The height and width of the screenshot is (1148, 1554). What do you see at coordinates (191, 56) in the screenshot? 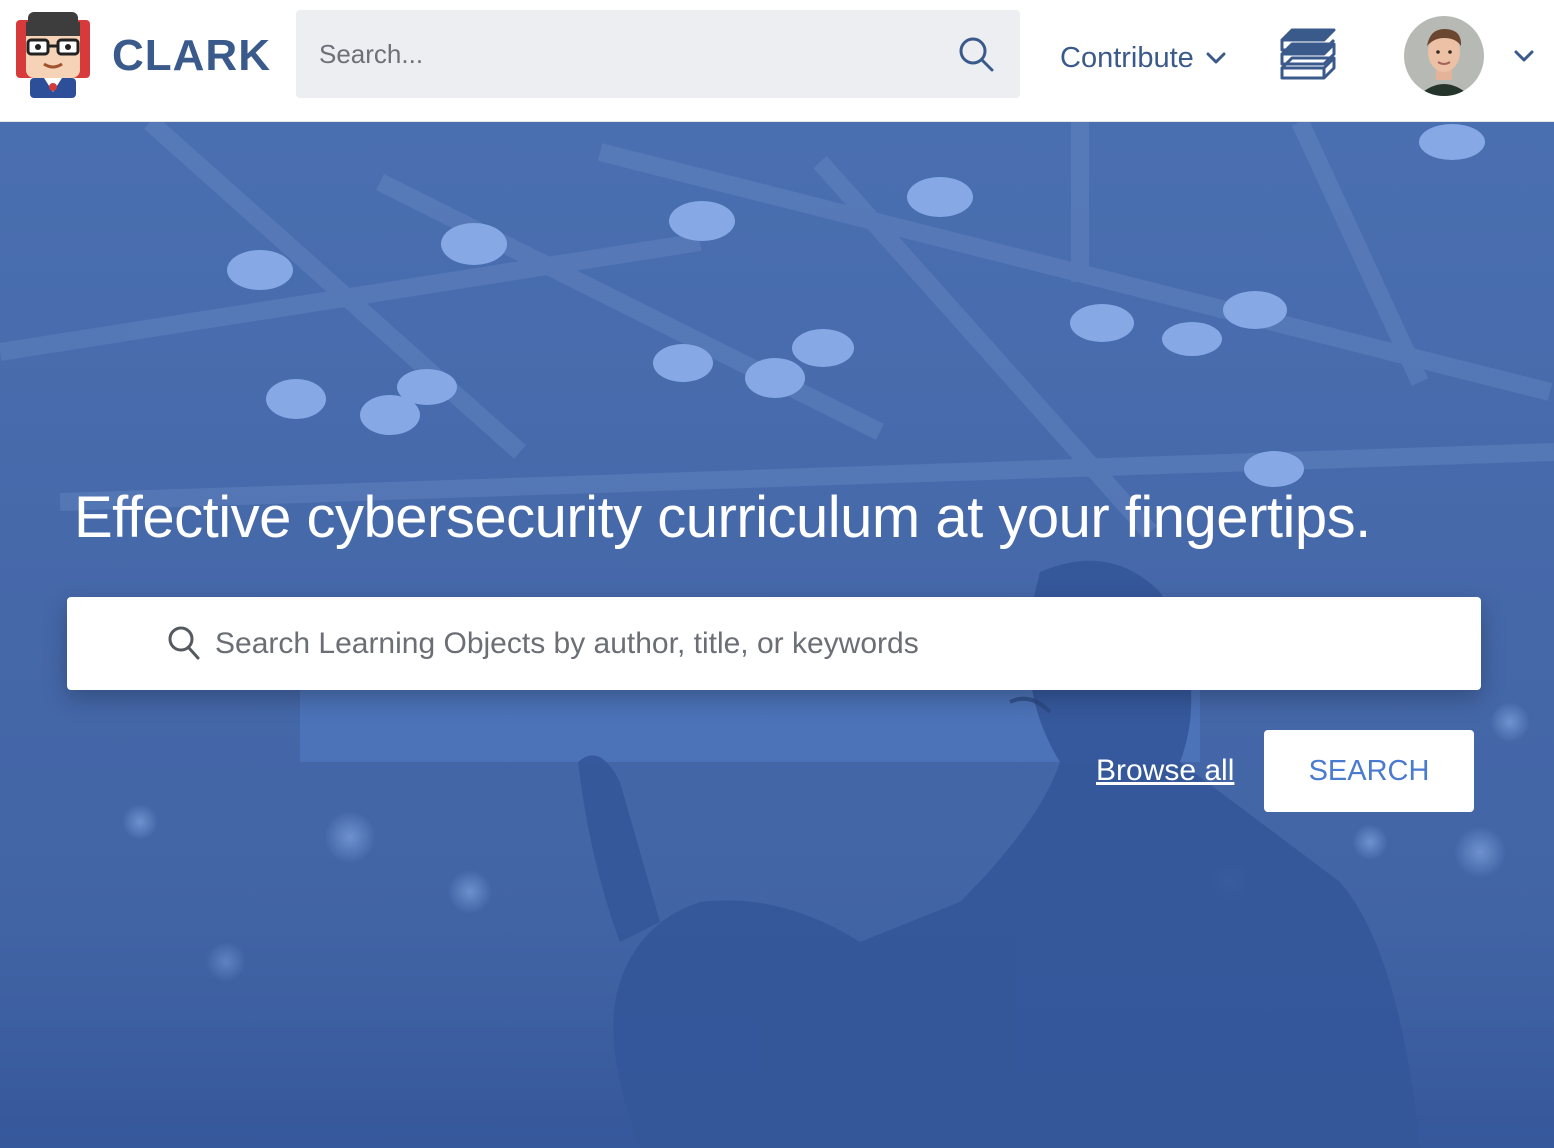
I see `brand-name: CLARK` at bounding box center [191, 56].